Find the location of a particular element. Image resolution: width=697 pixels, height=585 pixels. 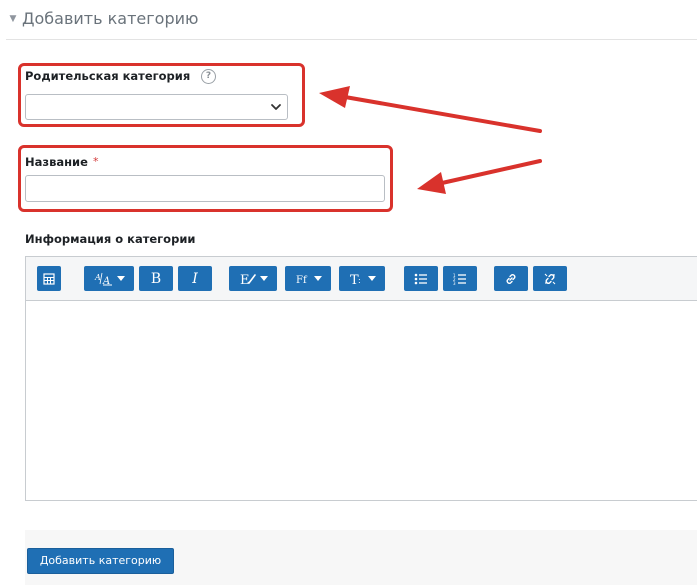

category-name-label: Название is located at coordinates (56, 162).